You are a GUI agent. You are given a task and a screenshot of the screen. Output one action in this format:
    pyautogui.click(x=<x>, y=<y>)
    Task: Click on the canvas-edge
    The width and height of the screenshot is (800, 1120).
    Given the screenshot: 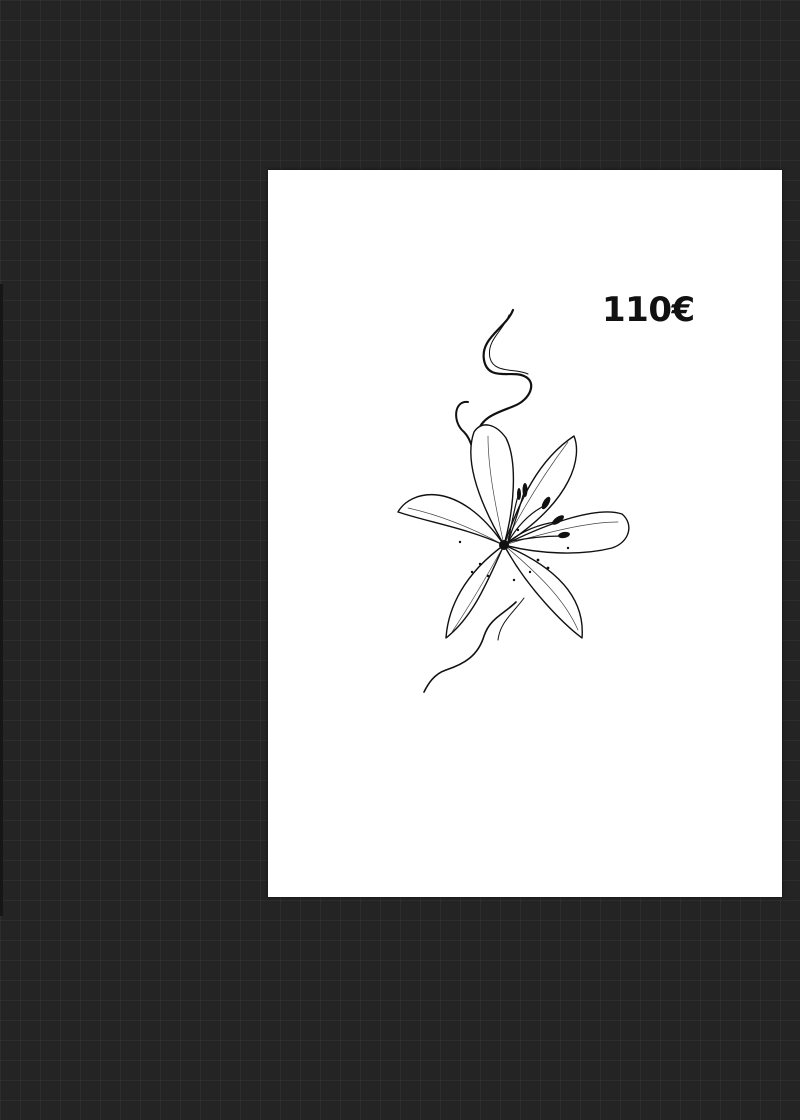 What is the action you would take?
    pyautogui.click(x=1, y=600)
    